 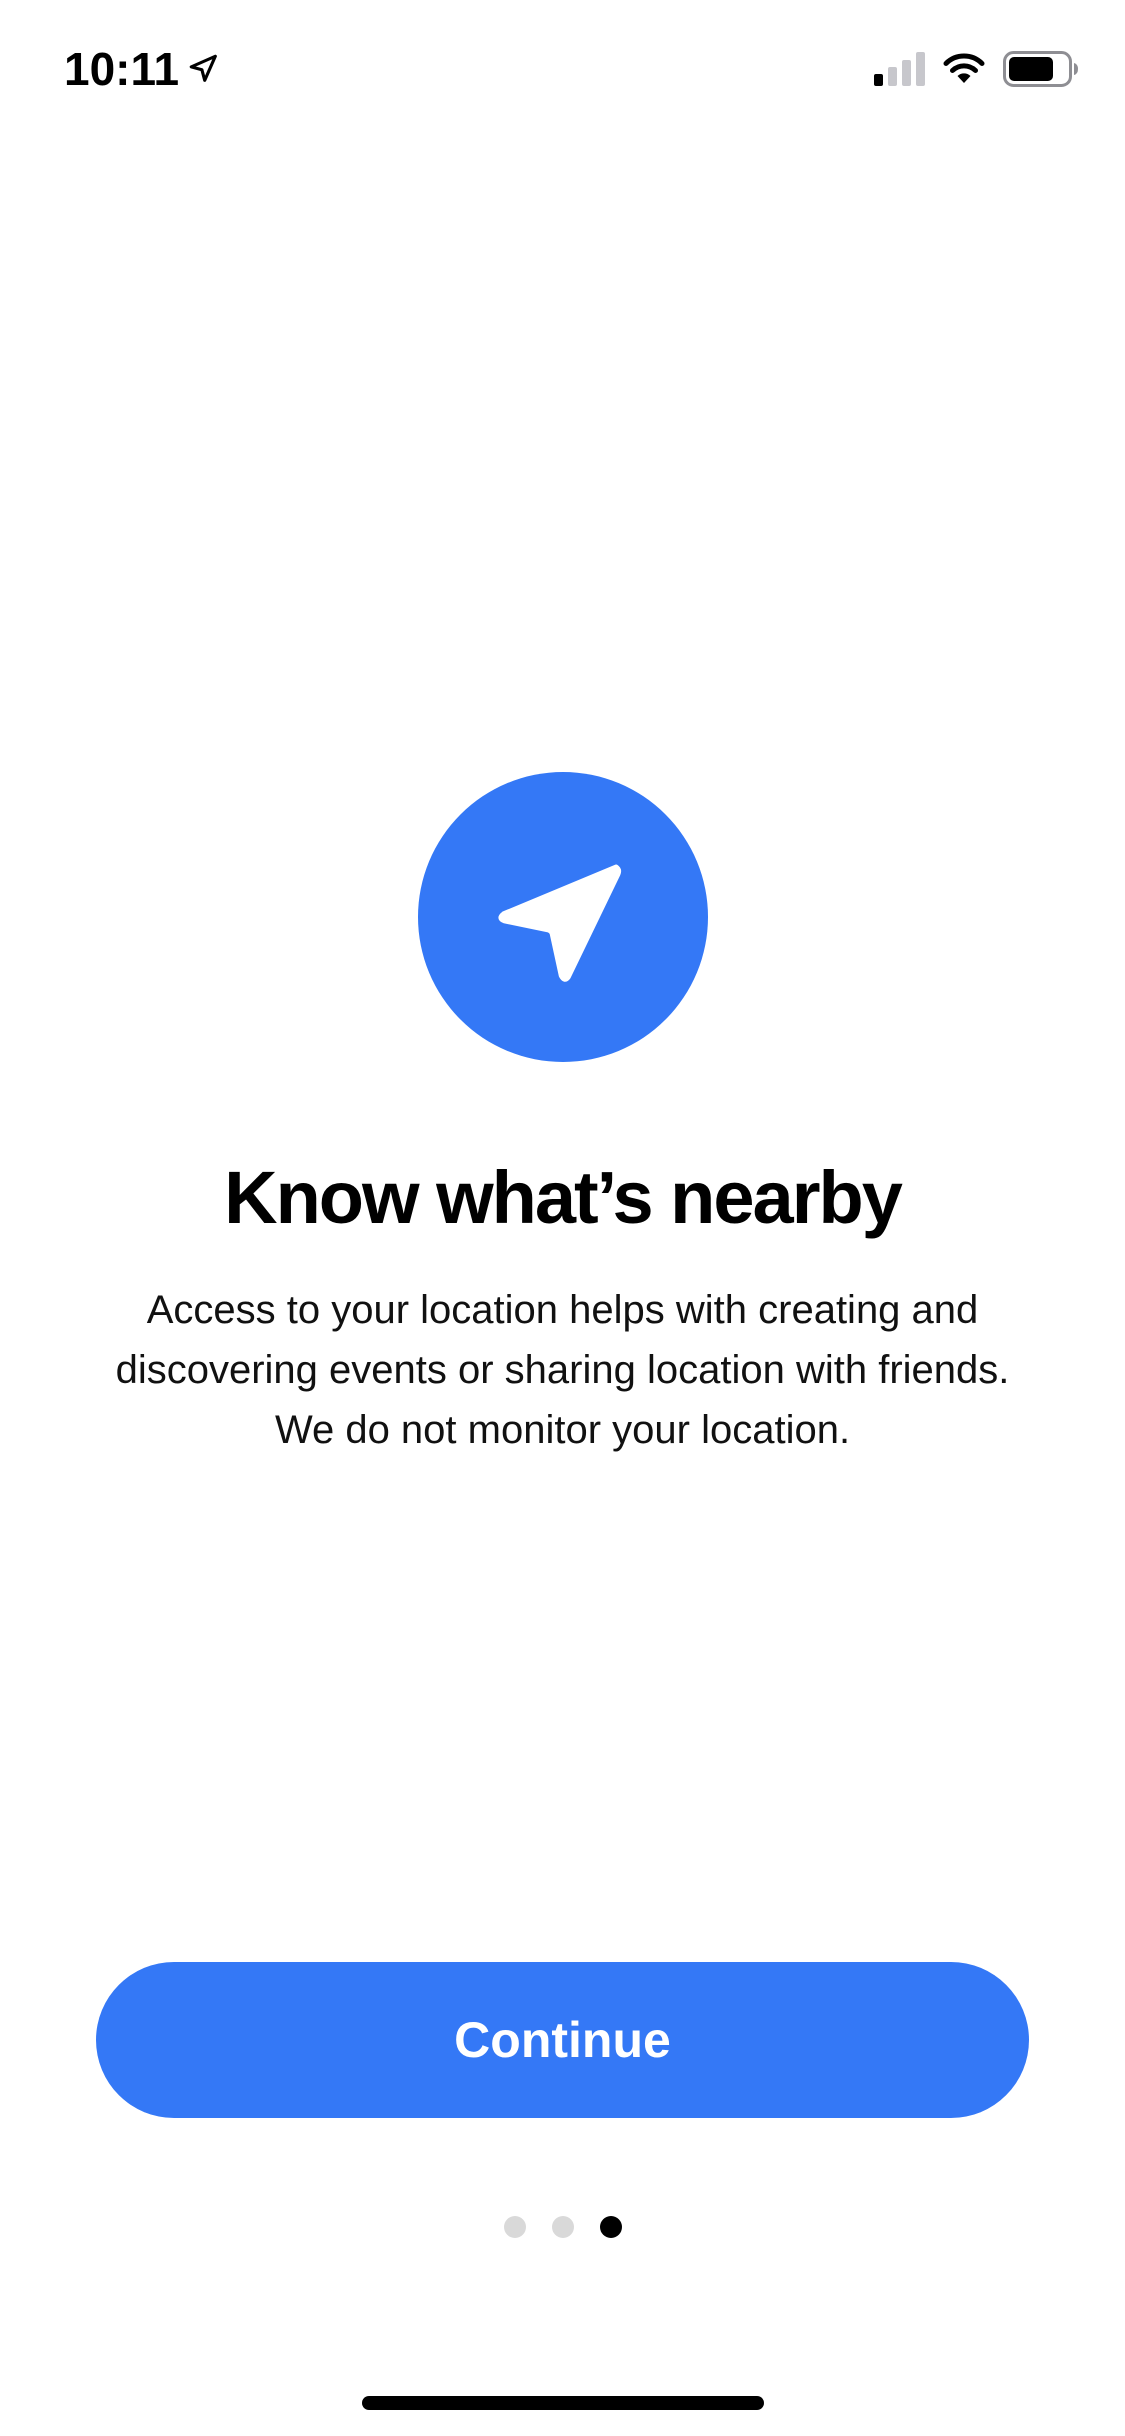 I want to click on continue-button: Continue, so click(x=562, y=2040).